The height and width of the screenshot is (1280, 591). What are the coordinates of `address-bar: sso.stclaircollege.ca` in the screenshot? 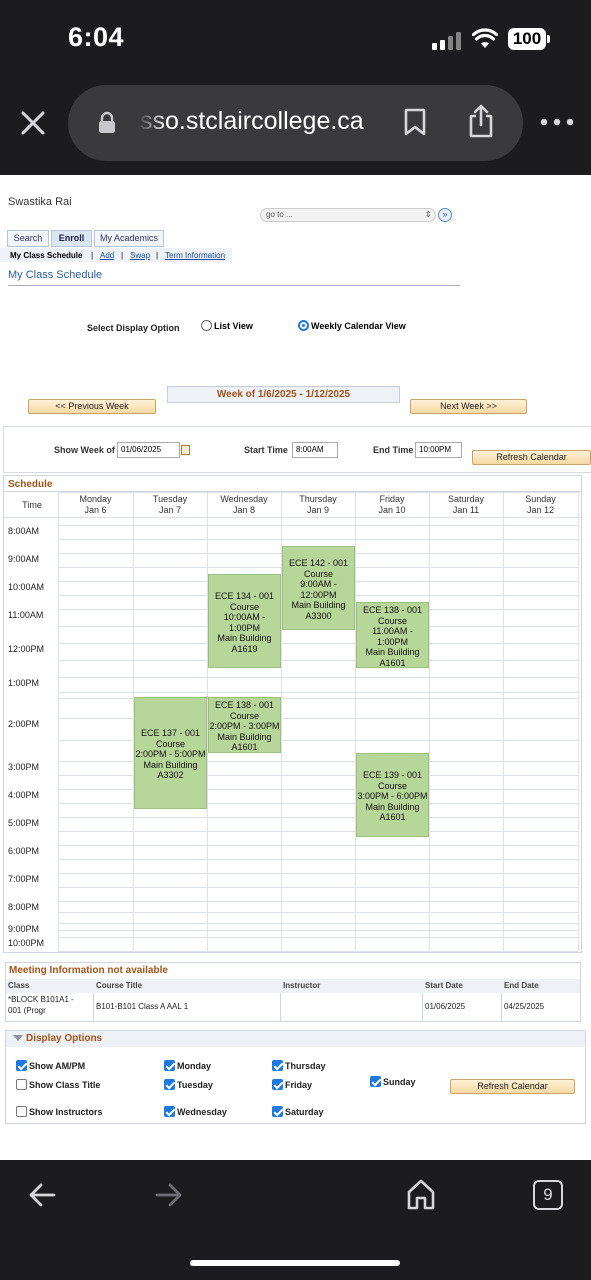 It's located at (295, 123).